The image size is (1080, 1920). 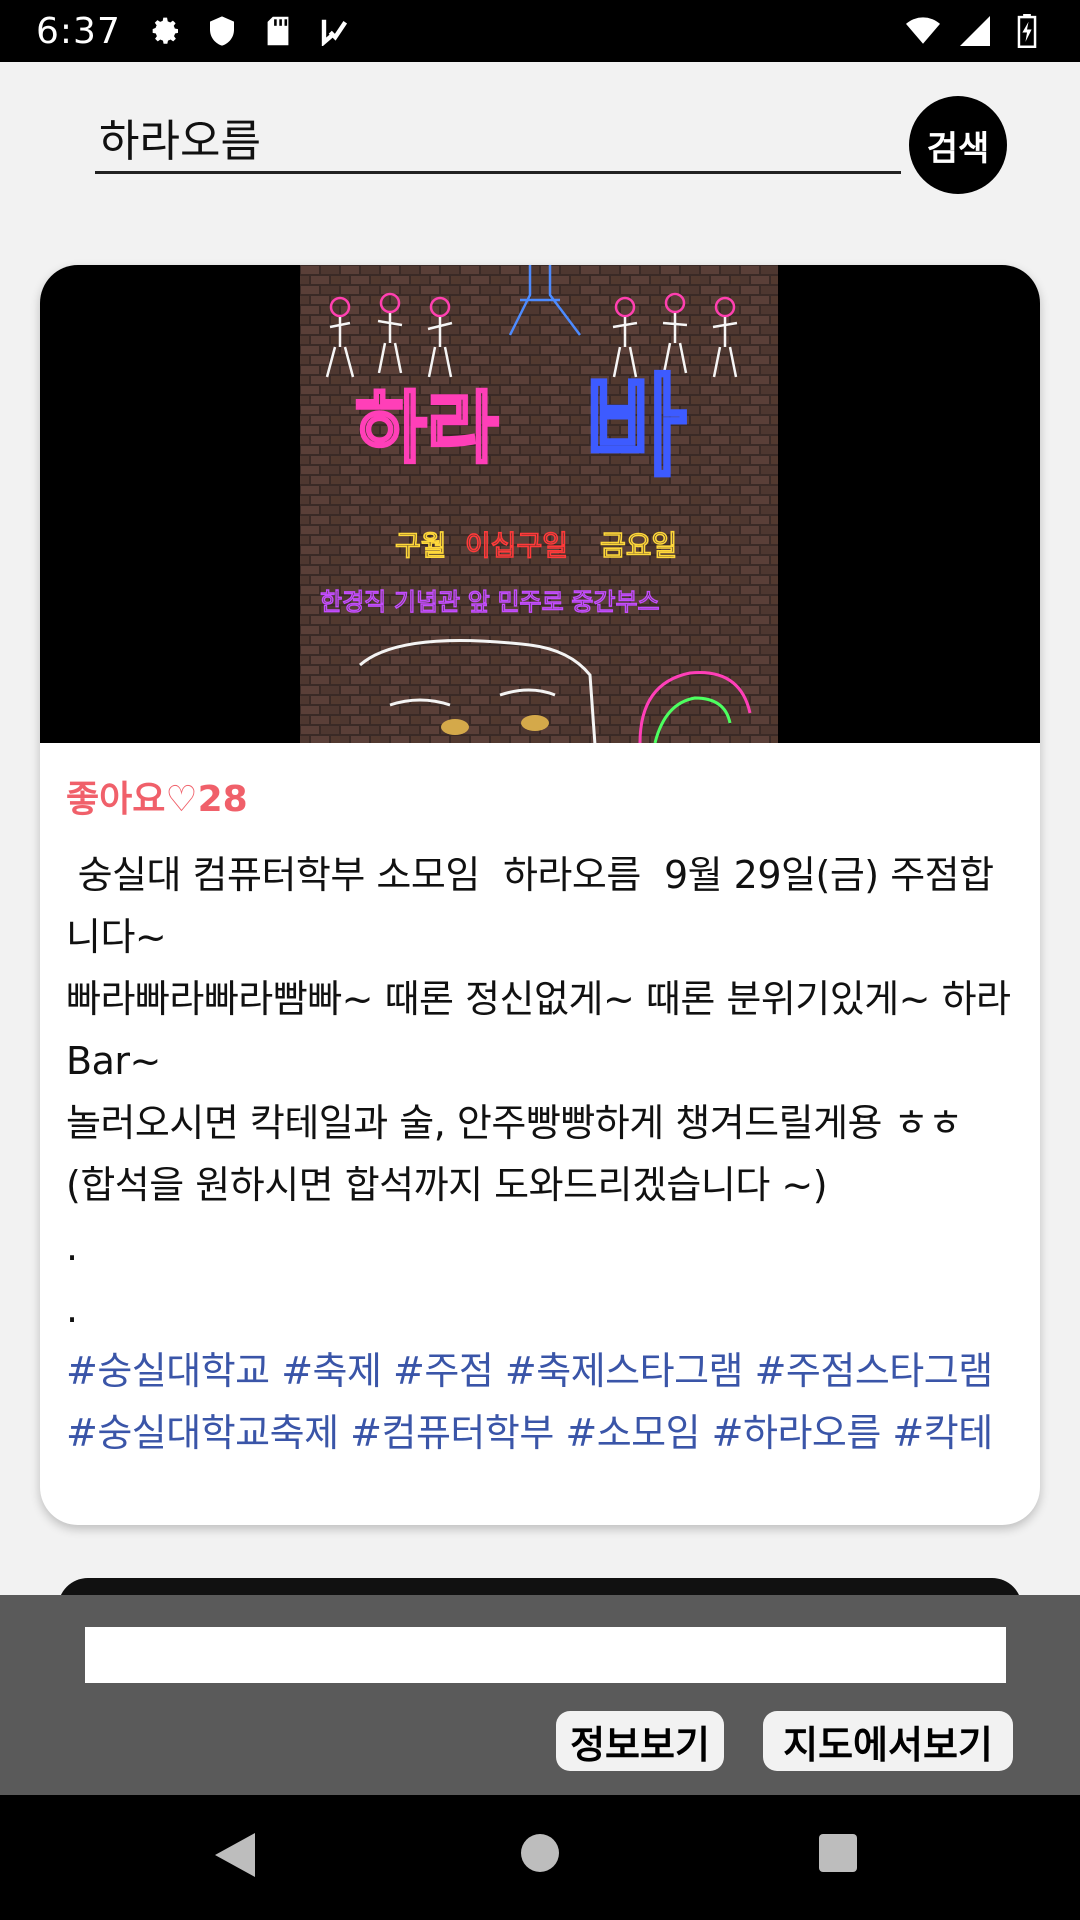 What do you see at coordinates (490, 602) in the screenshot?
I see `image-line2: 한경직 기념관 앞 민주로 중간부스` at bounding box center [490, 602].